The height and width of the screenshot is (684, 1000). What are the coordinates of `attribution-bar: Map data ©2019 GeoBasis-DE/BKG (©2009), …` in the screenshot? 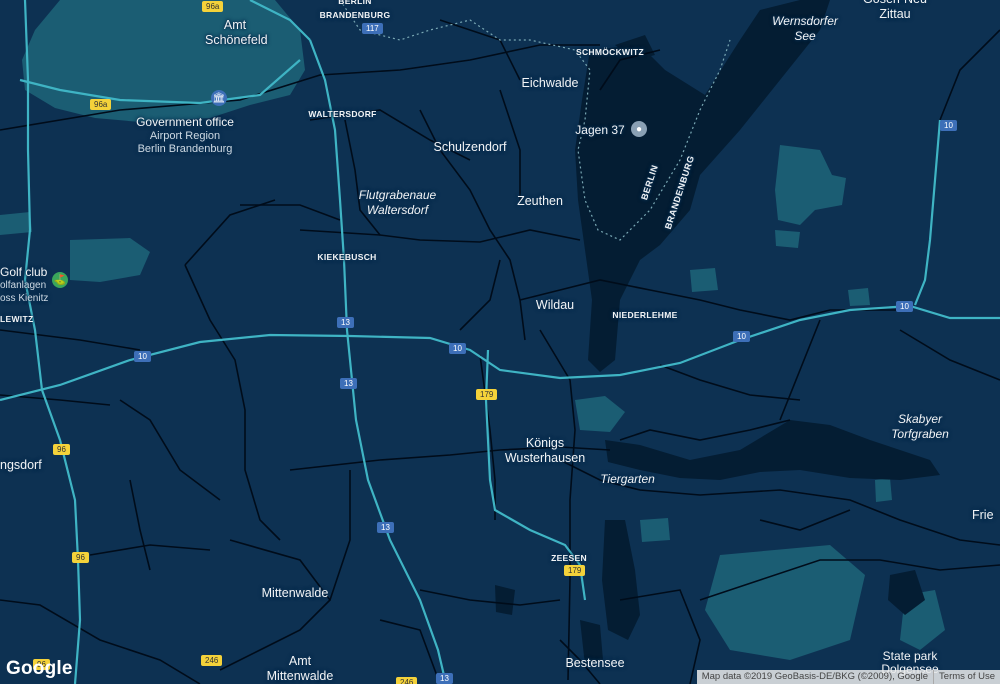 It's located at (848, 677).